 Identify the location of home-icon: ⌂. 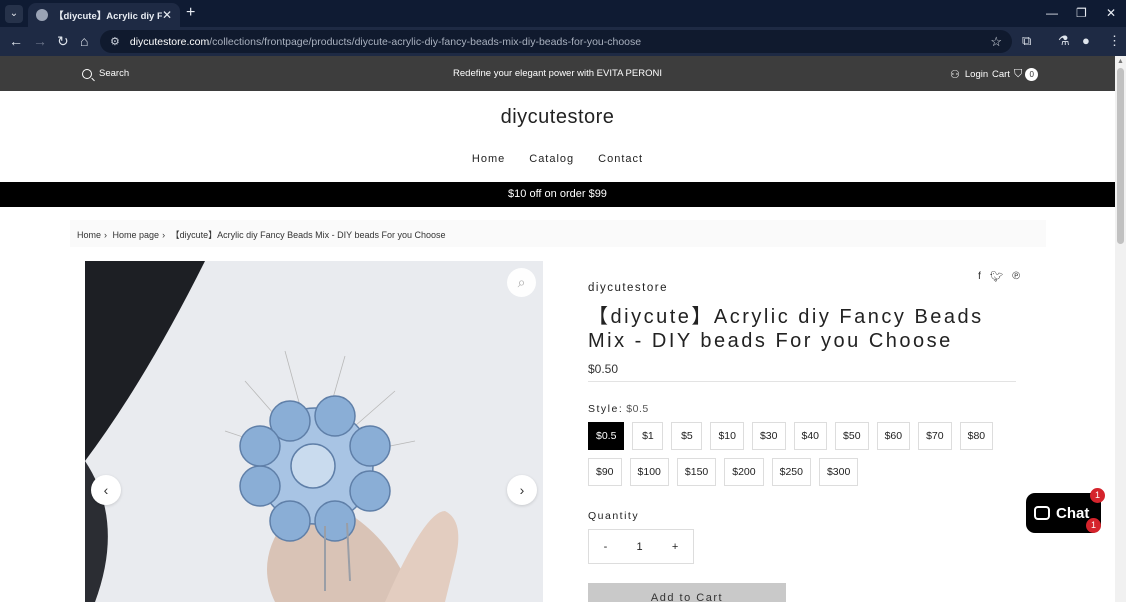
(84, 41).